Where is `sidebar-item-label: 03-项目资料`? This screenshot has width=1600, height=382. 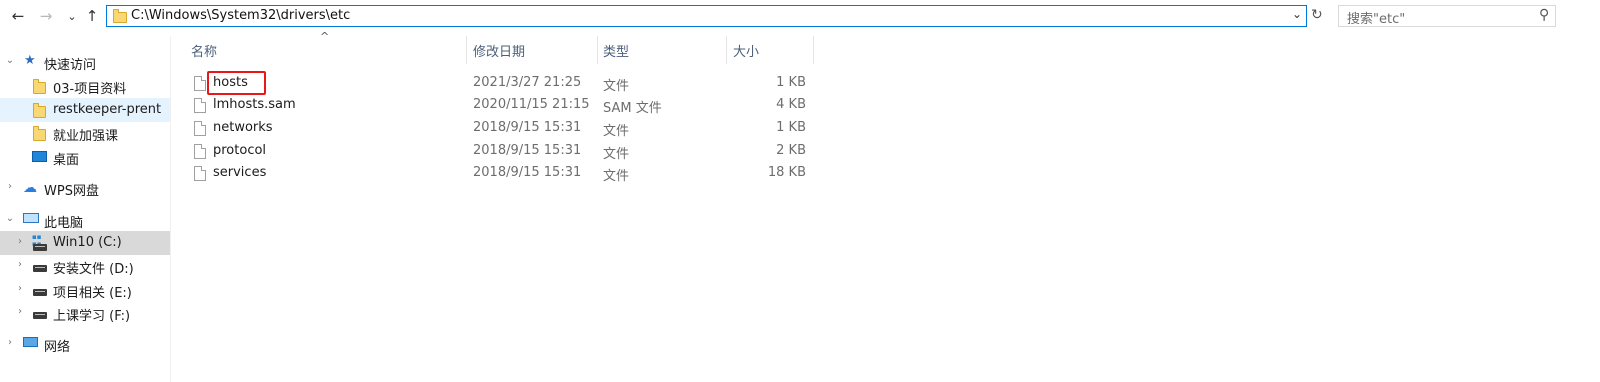
sidebar-item-label: 03-项目资料 is located at coordinates (90, 89).